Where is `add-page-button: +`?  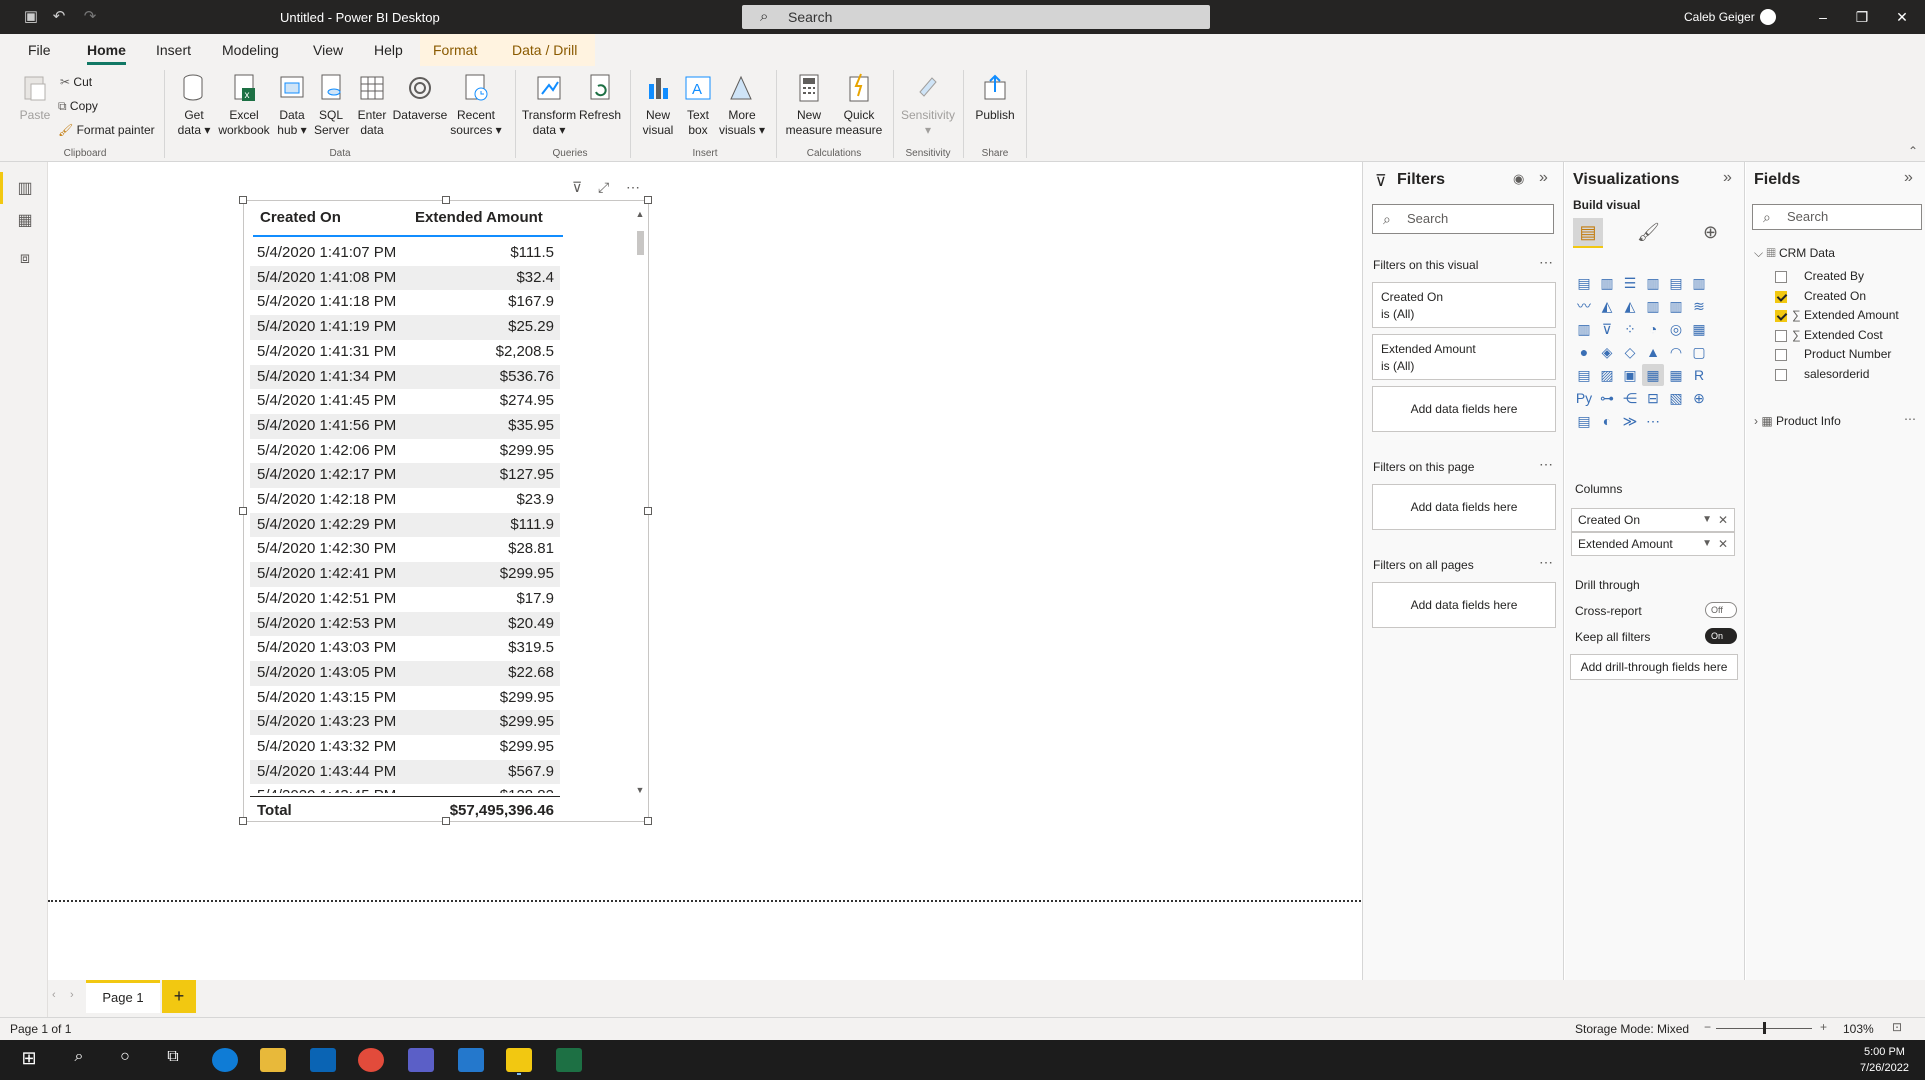
add-page-button: + is located at coordinates (179, 996).